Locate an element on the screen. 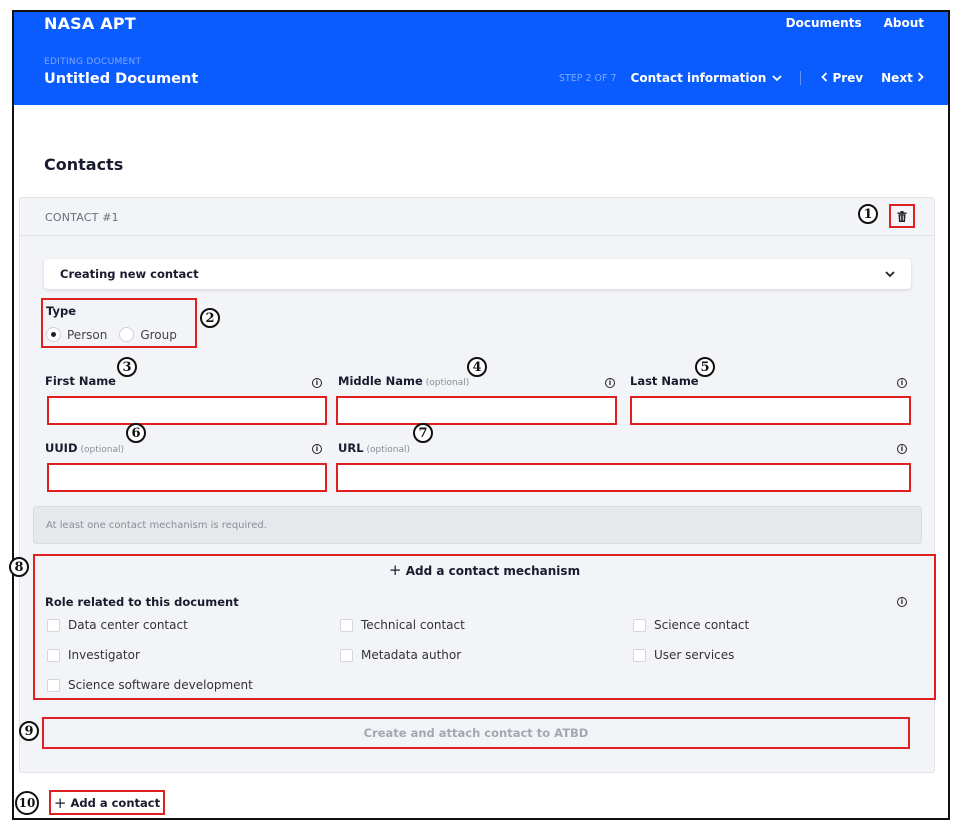 The image size is (963, 827). role-option: Metadata author is located at coordinates (400, 655).